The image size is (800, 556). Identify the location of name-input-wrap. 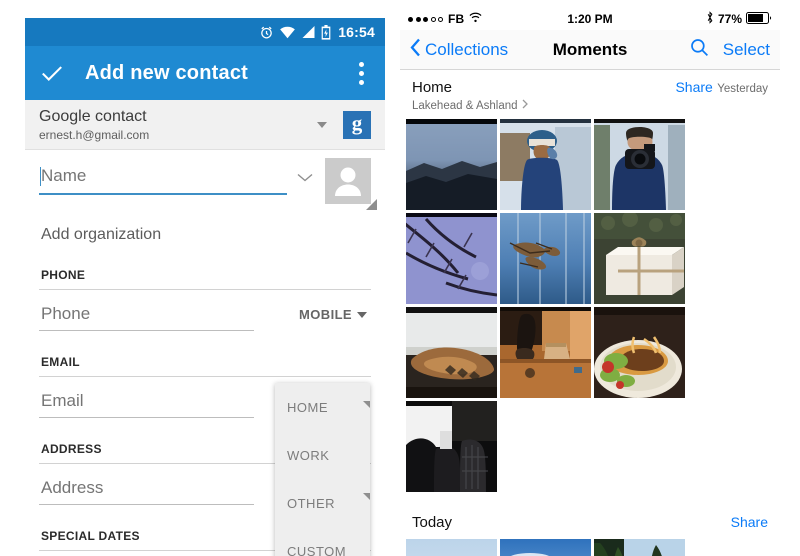
(163, 180).